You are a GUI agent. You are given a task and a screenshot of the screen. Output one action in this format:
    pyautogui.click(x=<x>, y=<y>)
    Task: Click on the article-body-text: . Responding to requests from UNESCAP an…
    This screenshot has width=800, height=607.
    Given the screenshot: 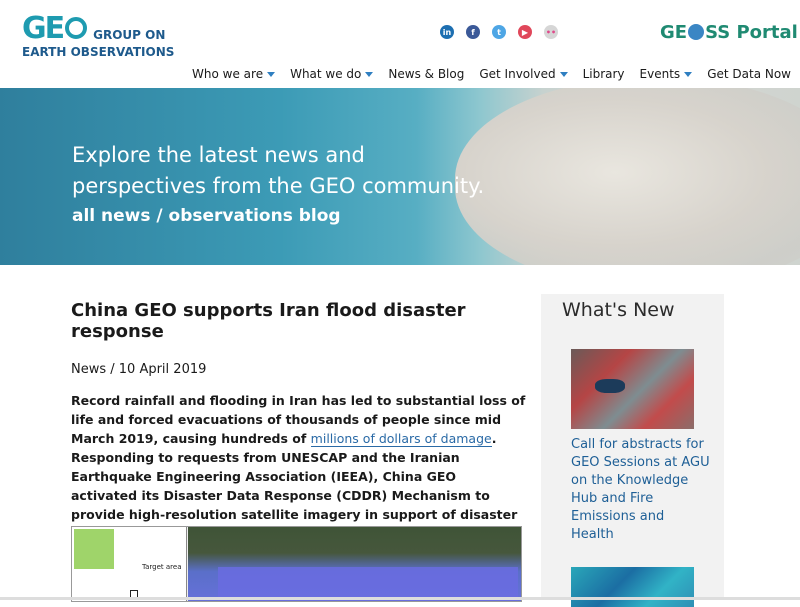 What is the action you would take?
    pyautogui.click(x=294, y=486)
    